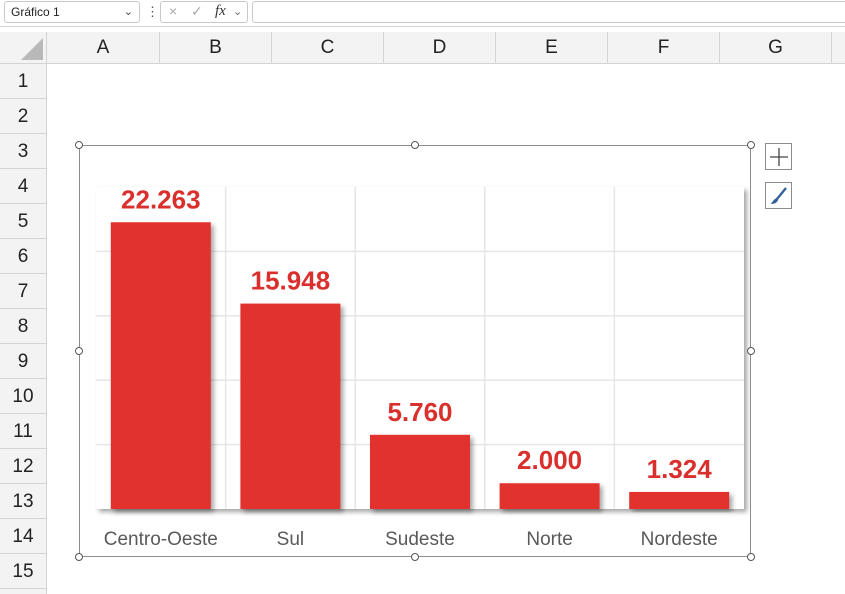 This screenshot has width=845, height=594. I want to click on category-labels: Centro-Oeste Sul Sudeste Norte Nordeste, so click(411, 539).